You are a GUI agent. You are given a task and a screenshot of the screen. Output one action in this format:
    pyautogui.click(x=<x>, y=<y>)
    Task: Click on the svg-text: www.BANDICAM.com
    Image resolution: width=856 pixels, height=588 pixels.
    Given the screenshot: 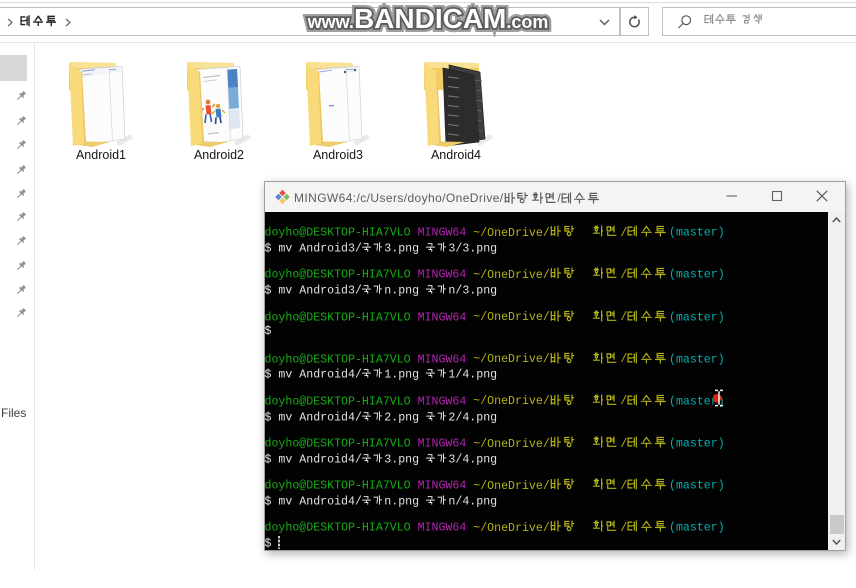 What is the action you would take?
    pyautogui.click(x=428, y=18)
    